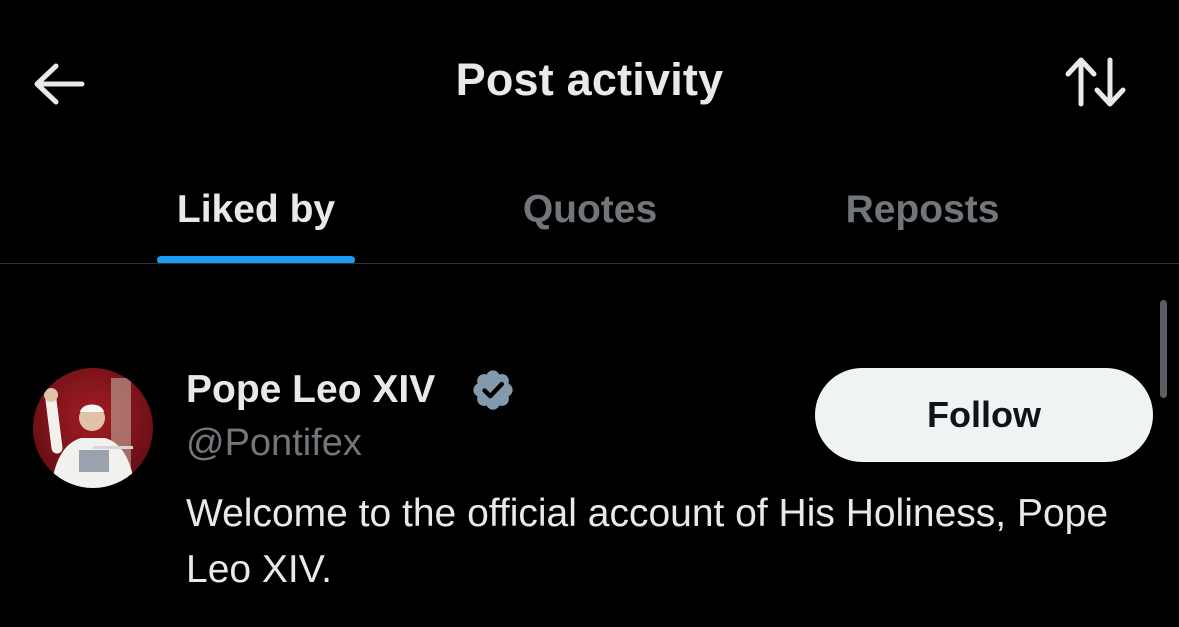 The image size is (1179, 627). What do you see at coordinates (590, 210) in the screenshot?
I see `tab-quotes: Quotes` at bounding box center [590, 210].